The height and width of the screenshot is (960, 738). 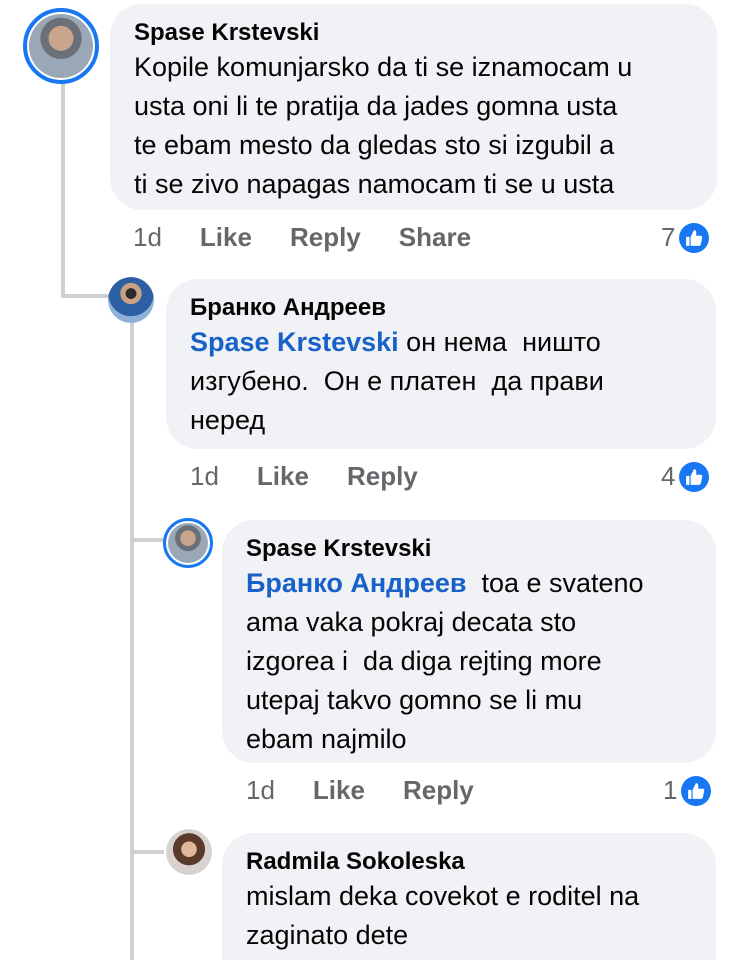 I want to click on reaction-count: 4, so click(x=685, y=476).